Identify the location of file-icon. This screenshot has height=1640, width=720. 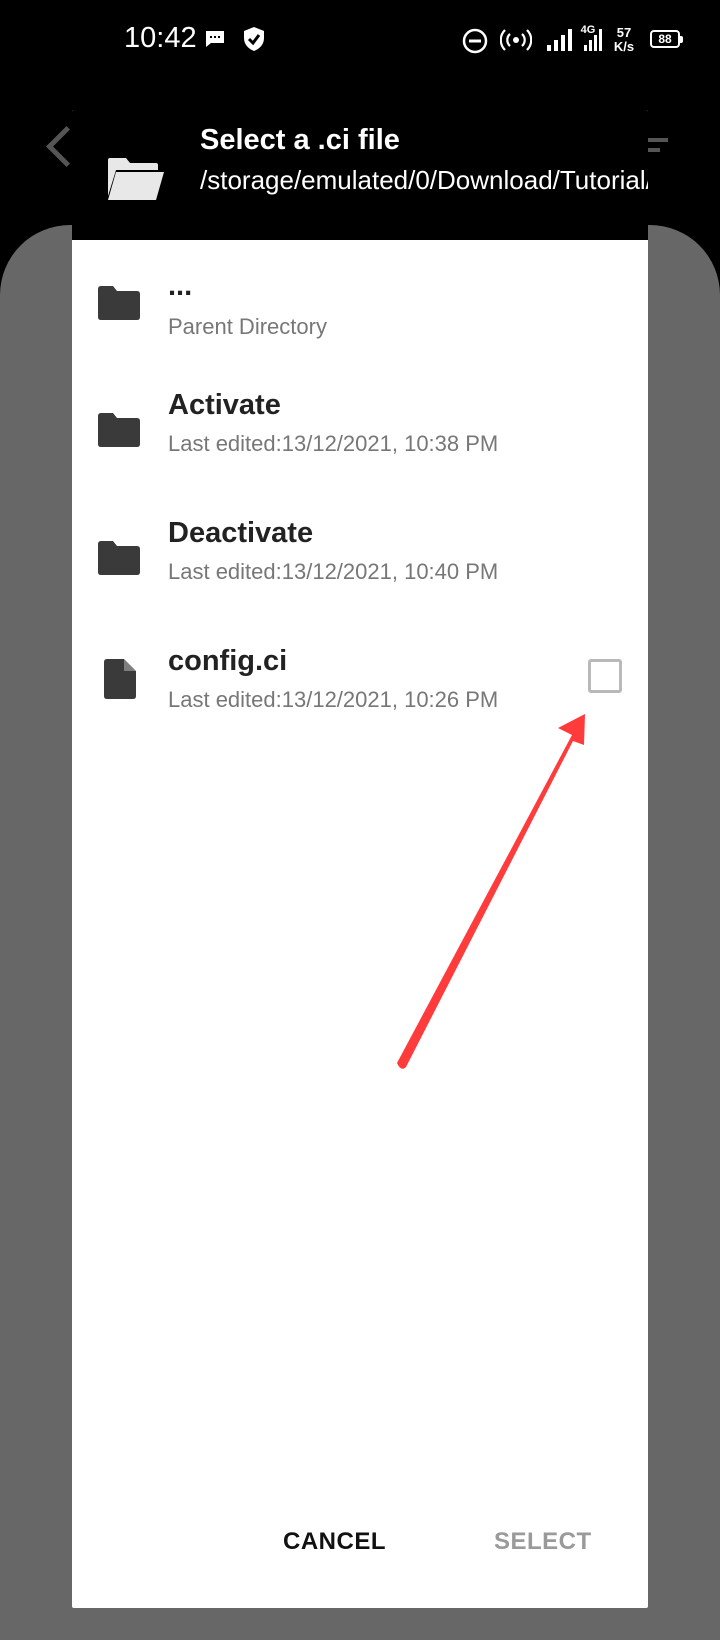
(120, 679).